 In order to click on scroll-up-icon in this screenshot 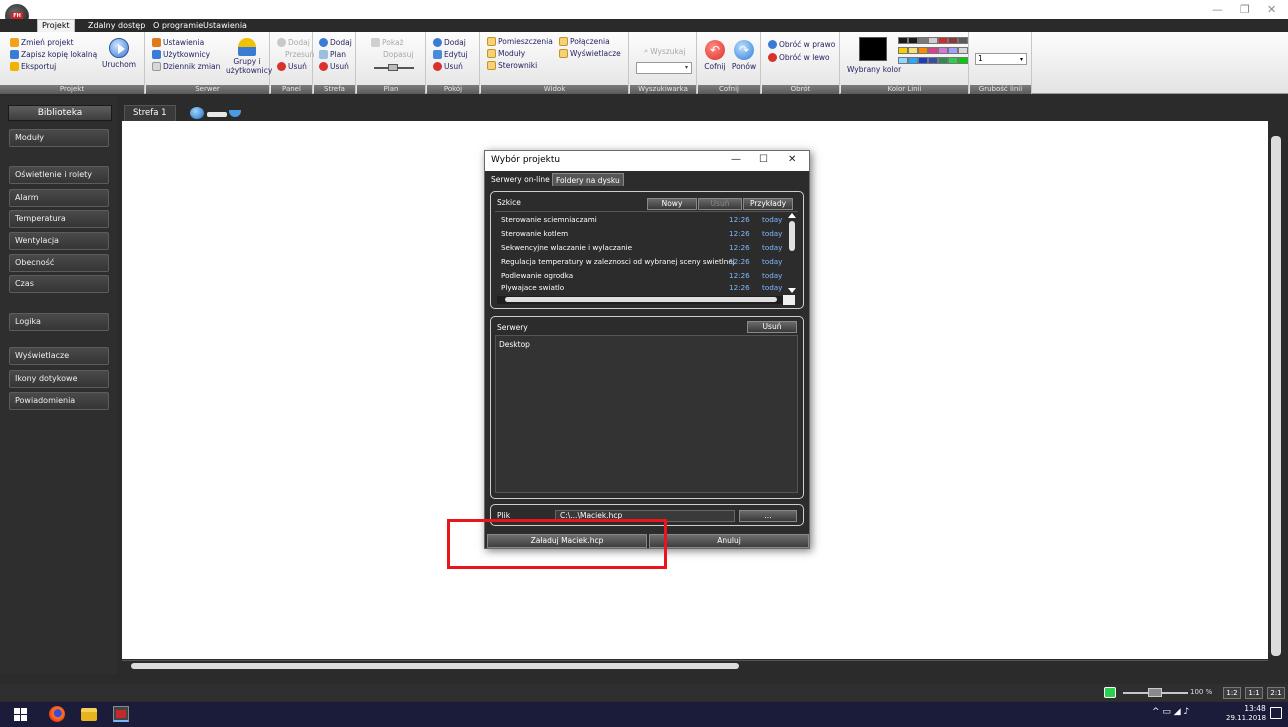, I will do `click(792, 215)`.